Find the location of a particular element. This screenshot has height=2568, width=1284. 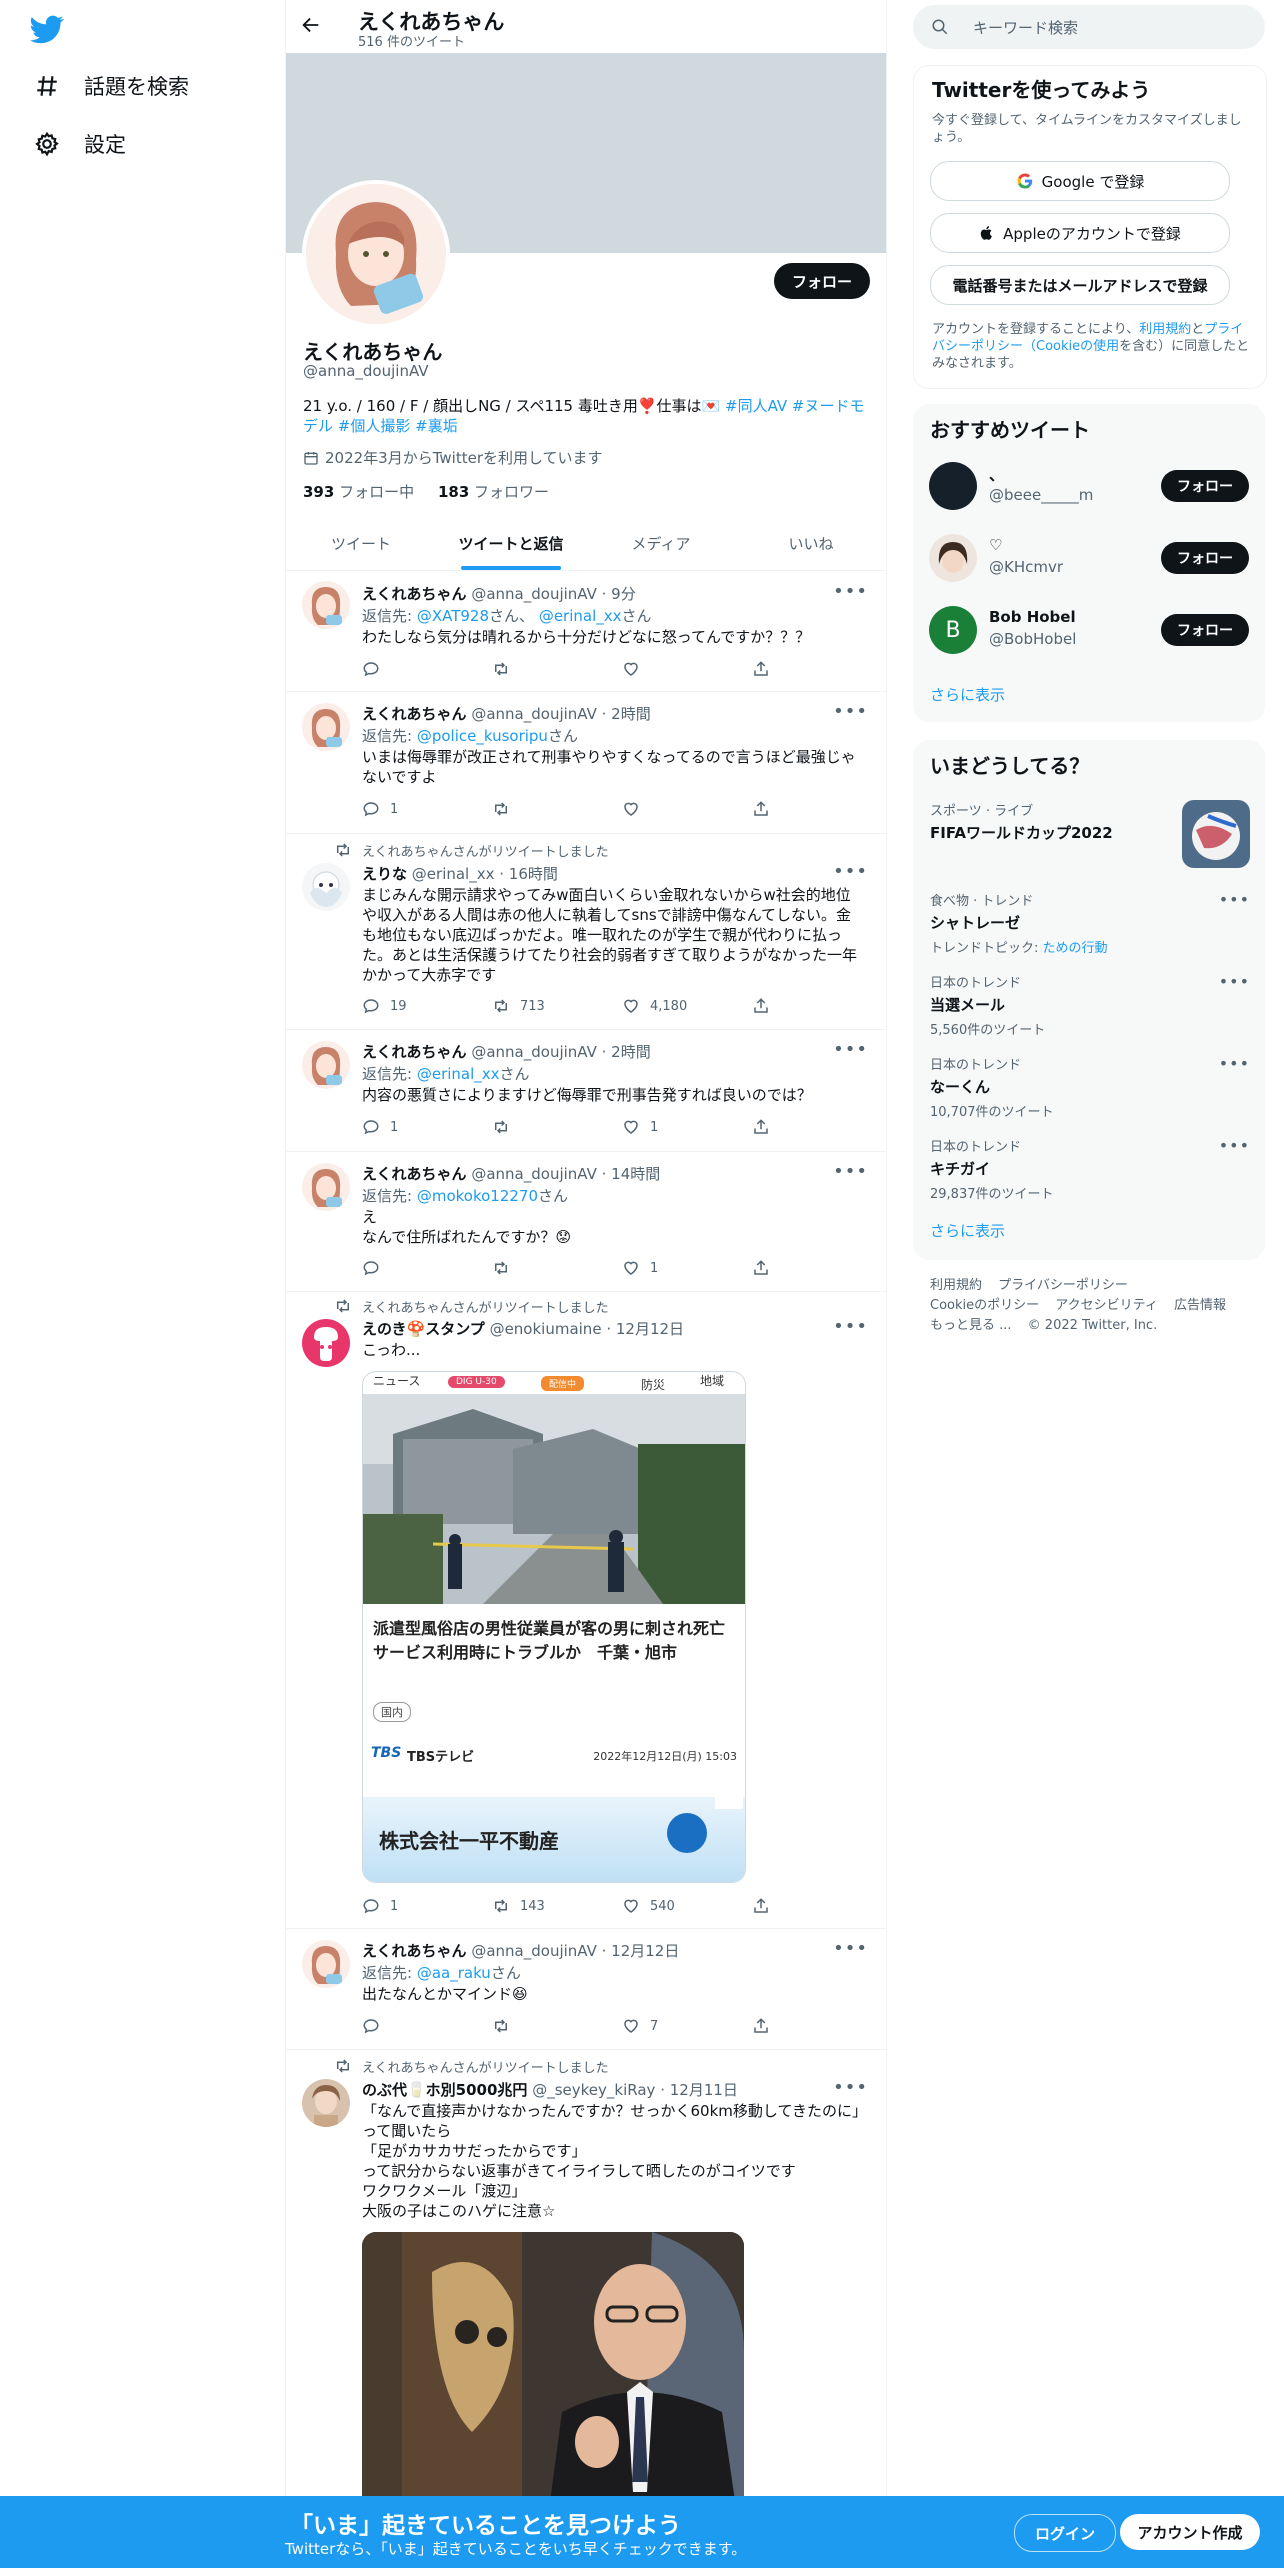

tab-tweets-replies: ツイートと返信 is located at coordinates (511, 543).